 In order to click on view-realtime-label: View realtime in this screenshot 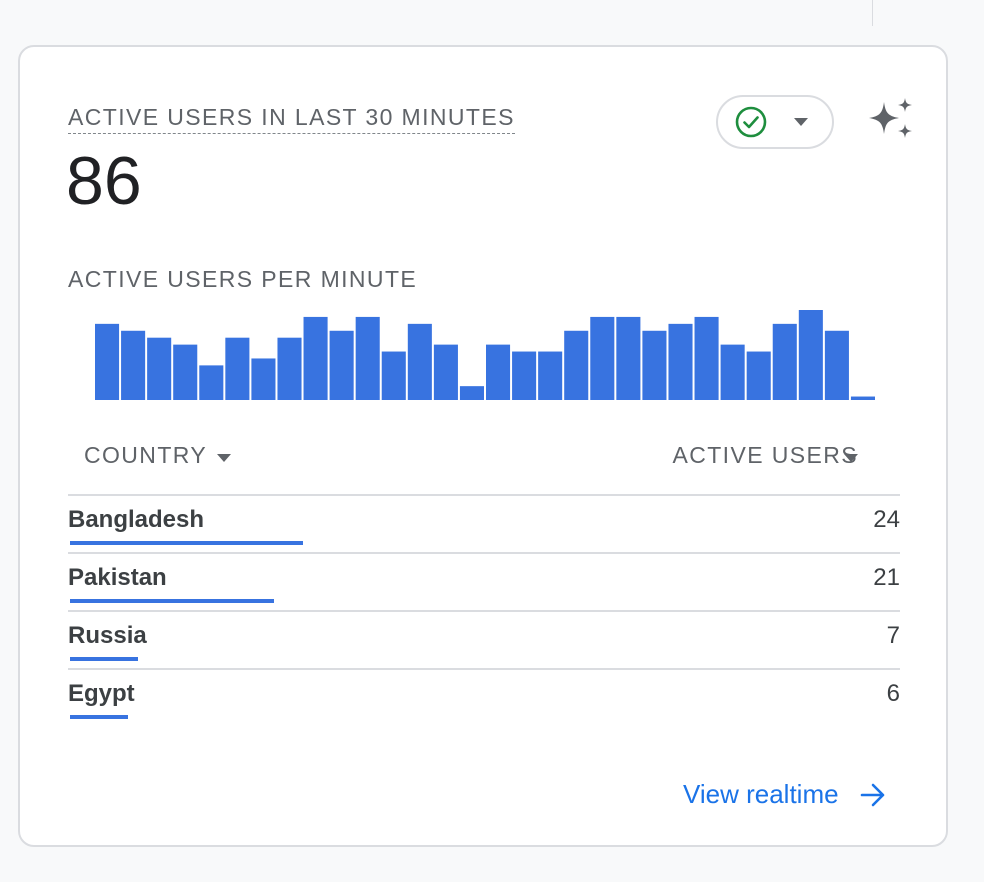, I will do `click(761, 794)`.